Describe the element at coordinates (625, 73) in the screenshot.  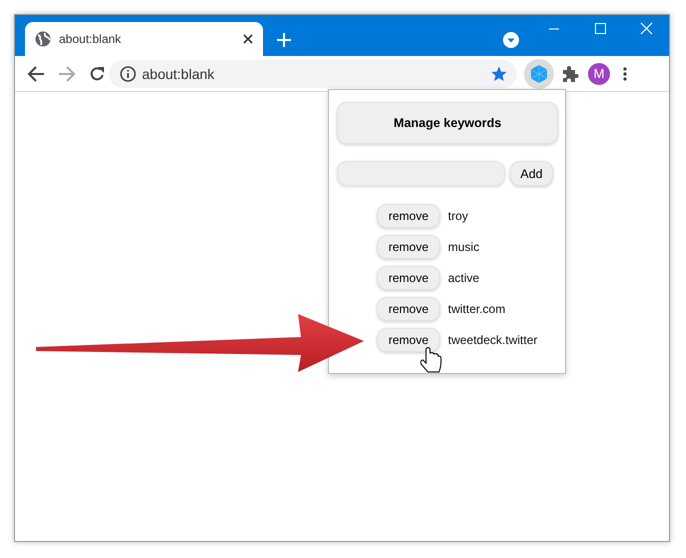
I see `menu-icon` at that location.